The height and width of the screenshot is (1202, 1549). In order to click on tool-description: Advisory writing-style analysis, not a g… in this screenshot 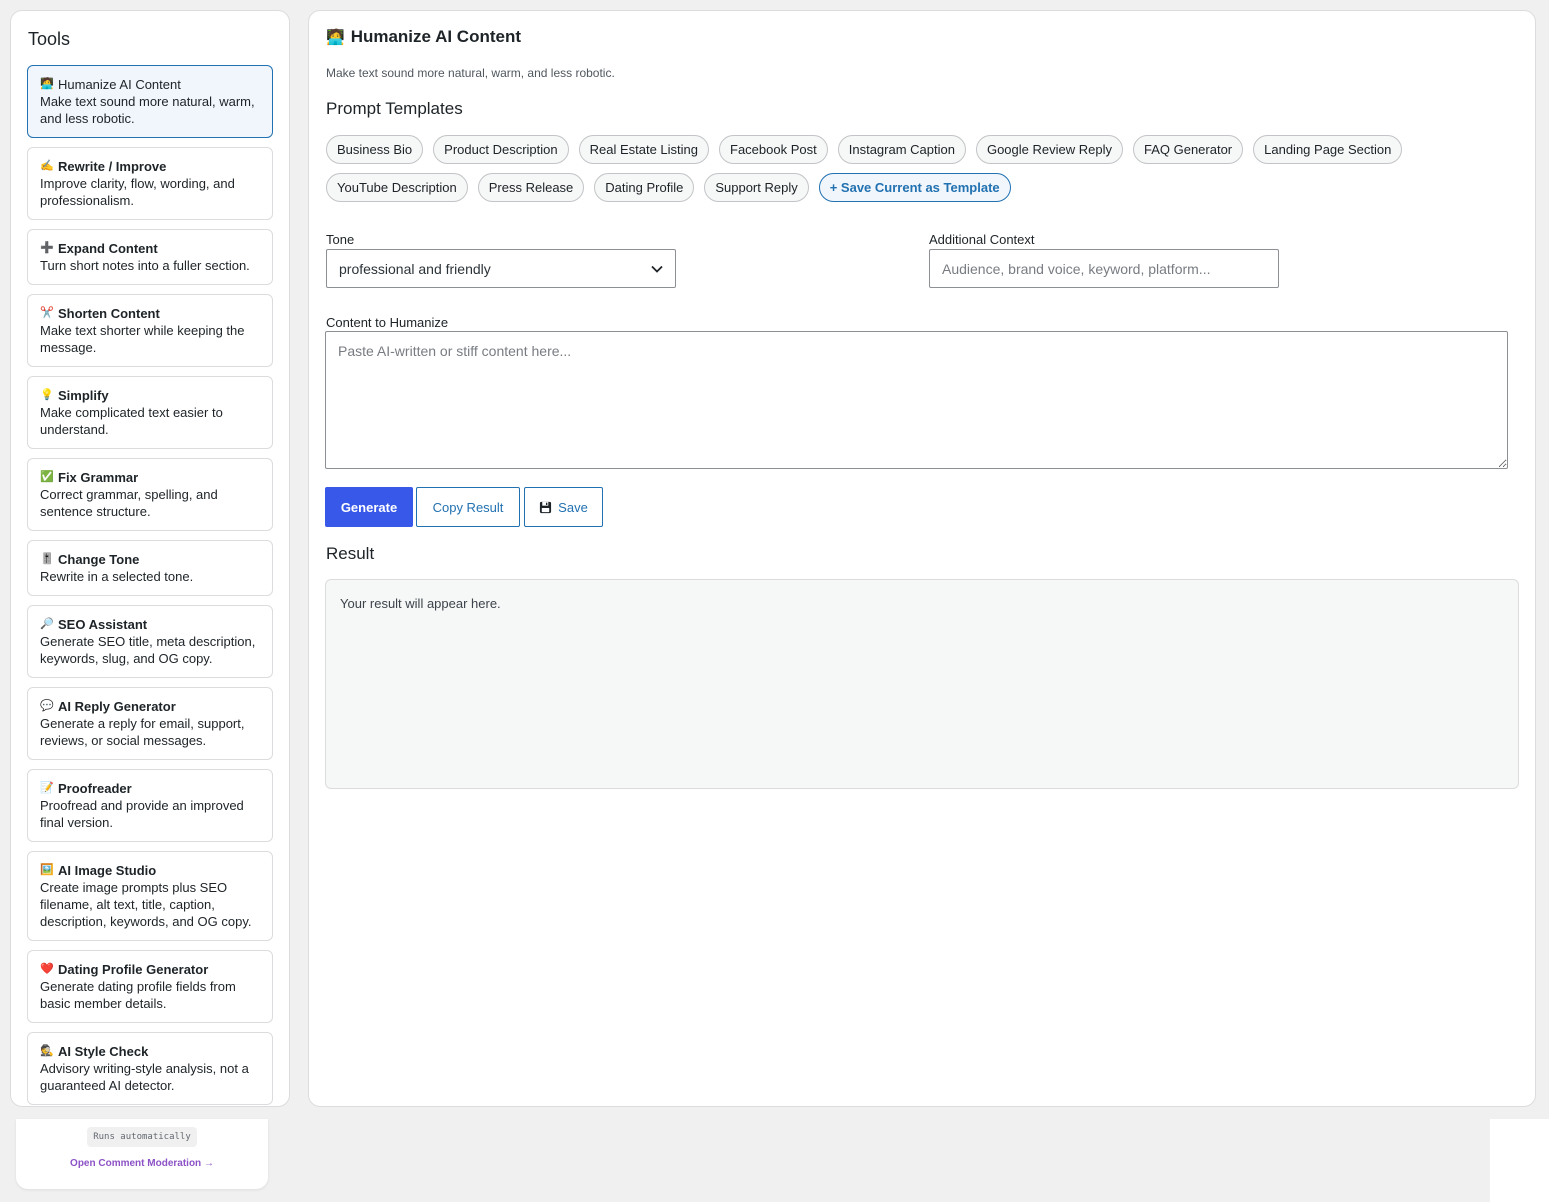, I will do `click(144, 1077)`.